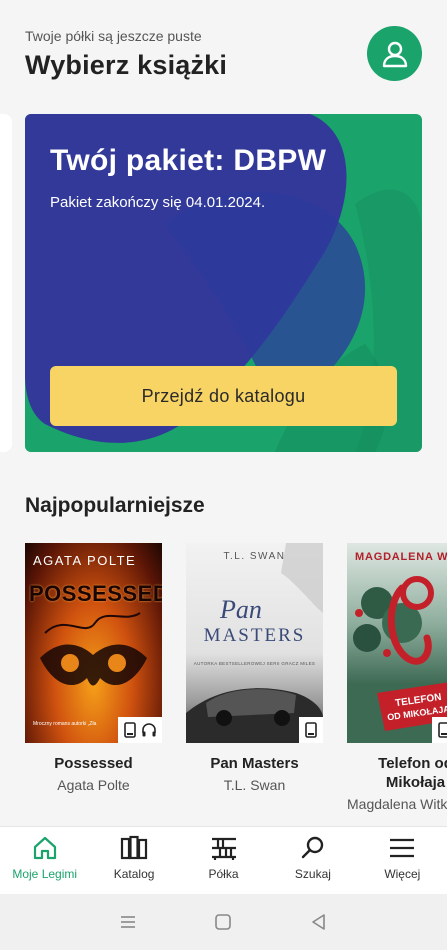 The height and width of the screenshot is (950, 447). I want to click on cover-title-text: POSSESSED, so click(95, 593).